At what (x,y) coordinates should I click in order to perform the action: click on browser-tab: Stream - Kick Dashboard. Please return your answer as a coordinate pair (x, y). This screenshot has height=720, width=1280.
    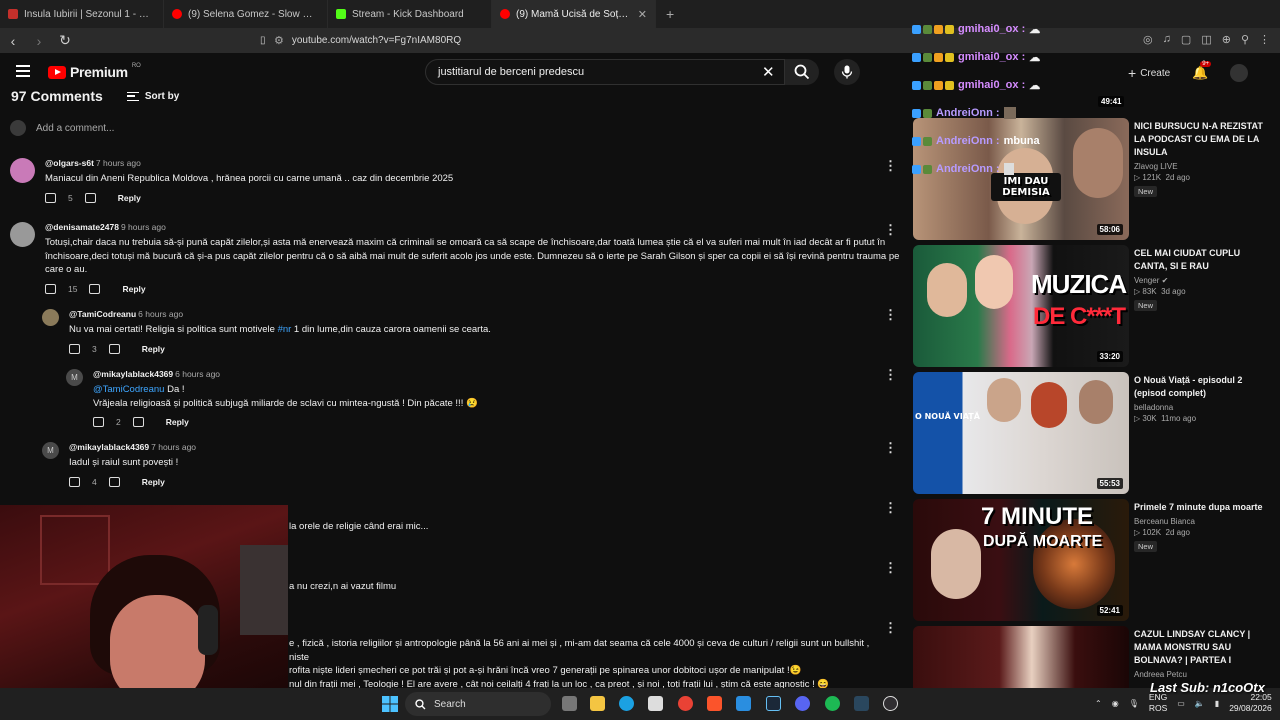
    Looking at the image, I should click on (410, 14).